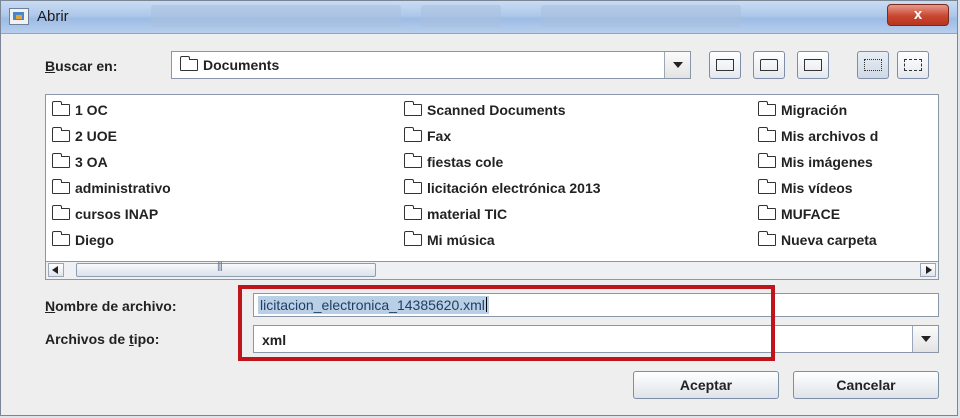 The height and width of the screenshot is (418, 960). Describe the element at coordinates (817, 218) in the screenshot. I see `list-item: MUFACE` at that location.